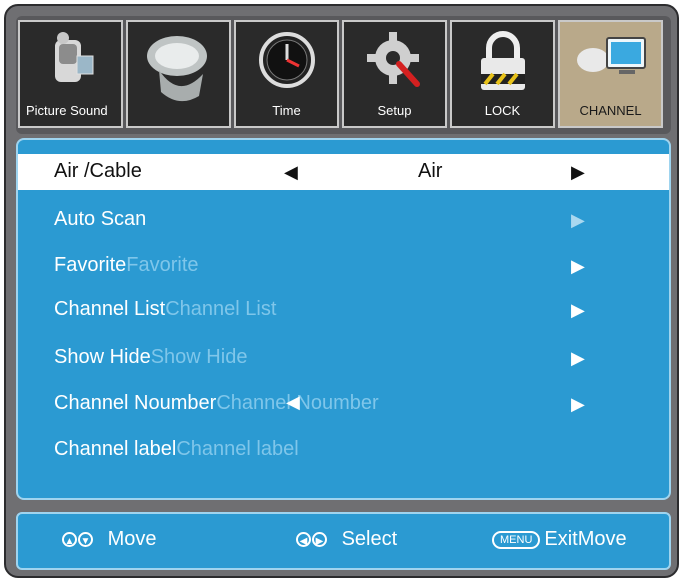 The width and height of the screenshot is (685, 584). What do you see at coordinates (73, 57) in the screenshot?
I see `camcorder-icon` at bounding box center [73, 57].